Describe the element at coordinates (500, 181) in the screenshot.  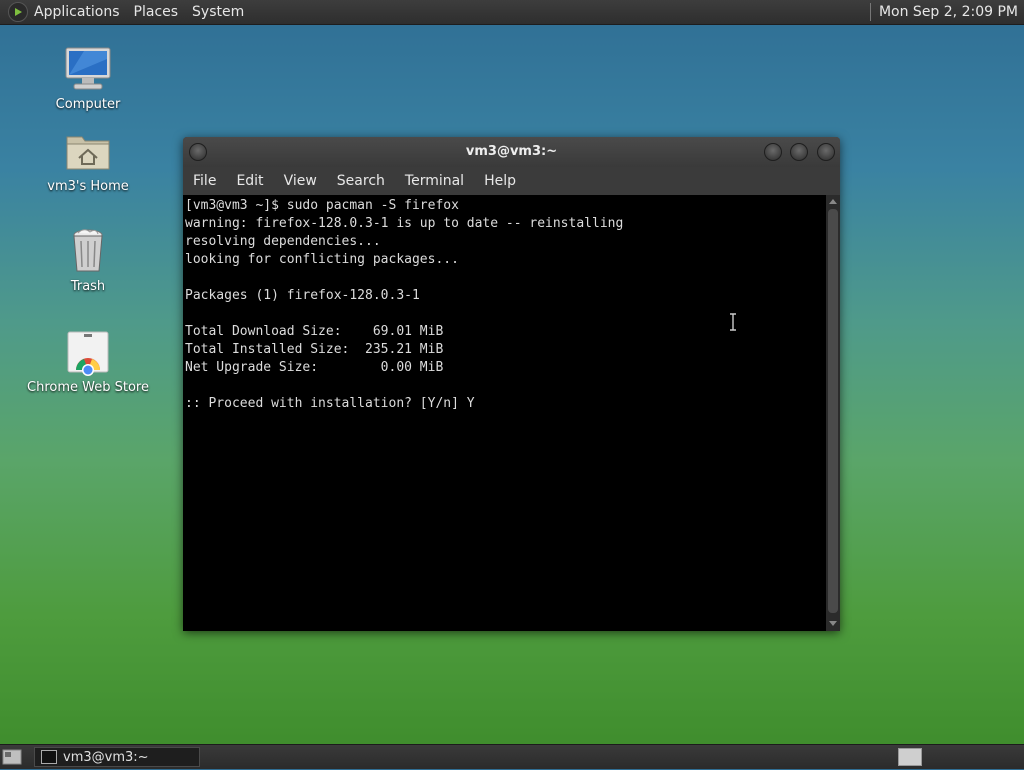
I see `menu-help: Help` at that location.